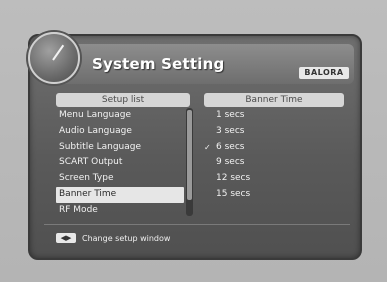  What do you see at coordinates (274, 179) in the screenshot?
I see `option-12-secs: 12 secs` at bounding box center [274, 179].